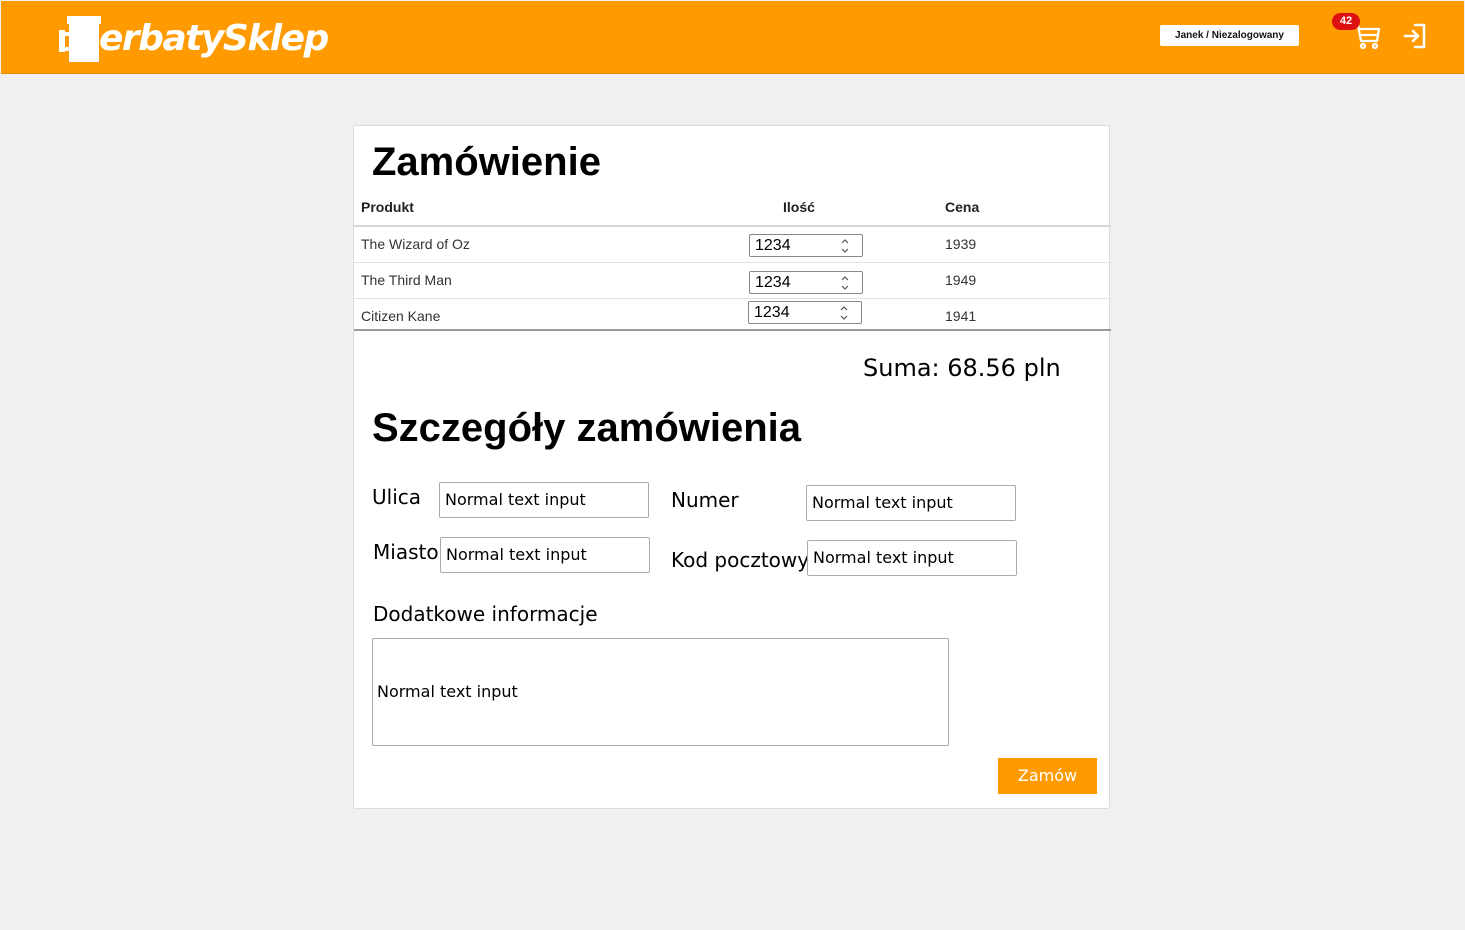  I want to click on extra-info-label: Dodatkowe informacje, so click(485, 614).